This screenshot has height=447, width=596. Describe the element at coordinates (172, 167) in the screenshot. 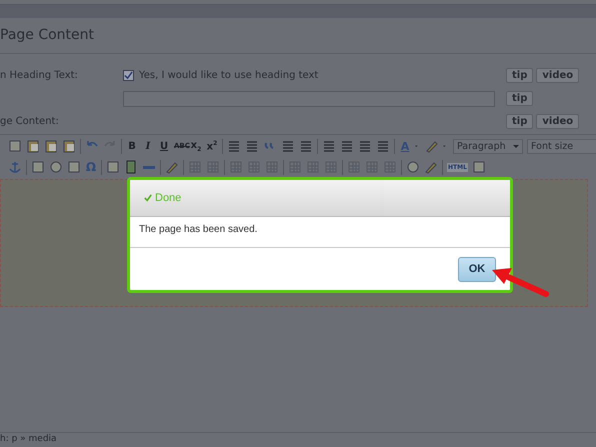

I see `edit-icon` at that location.